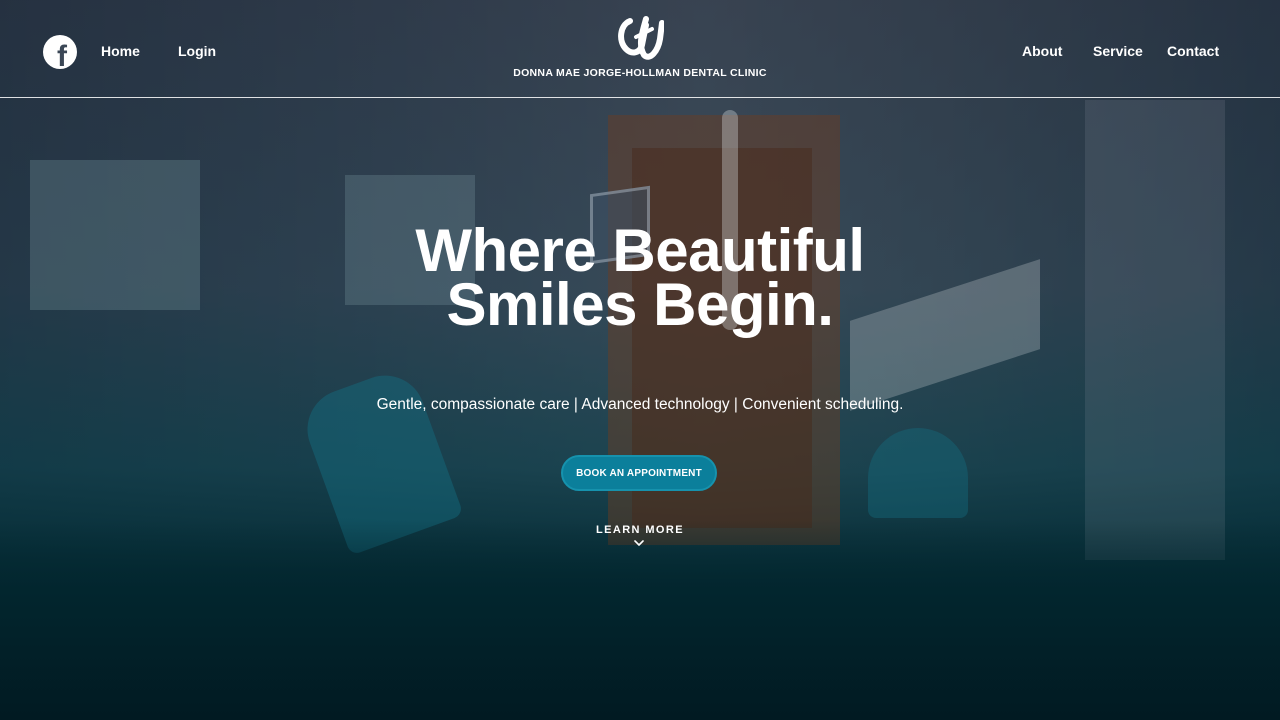 Image resolution: width=1280 pixels, height=720 pixels. I want to click on nav-login-link: Login, so click(197, 51).